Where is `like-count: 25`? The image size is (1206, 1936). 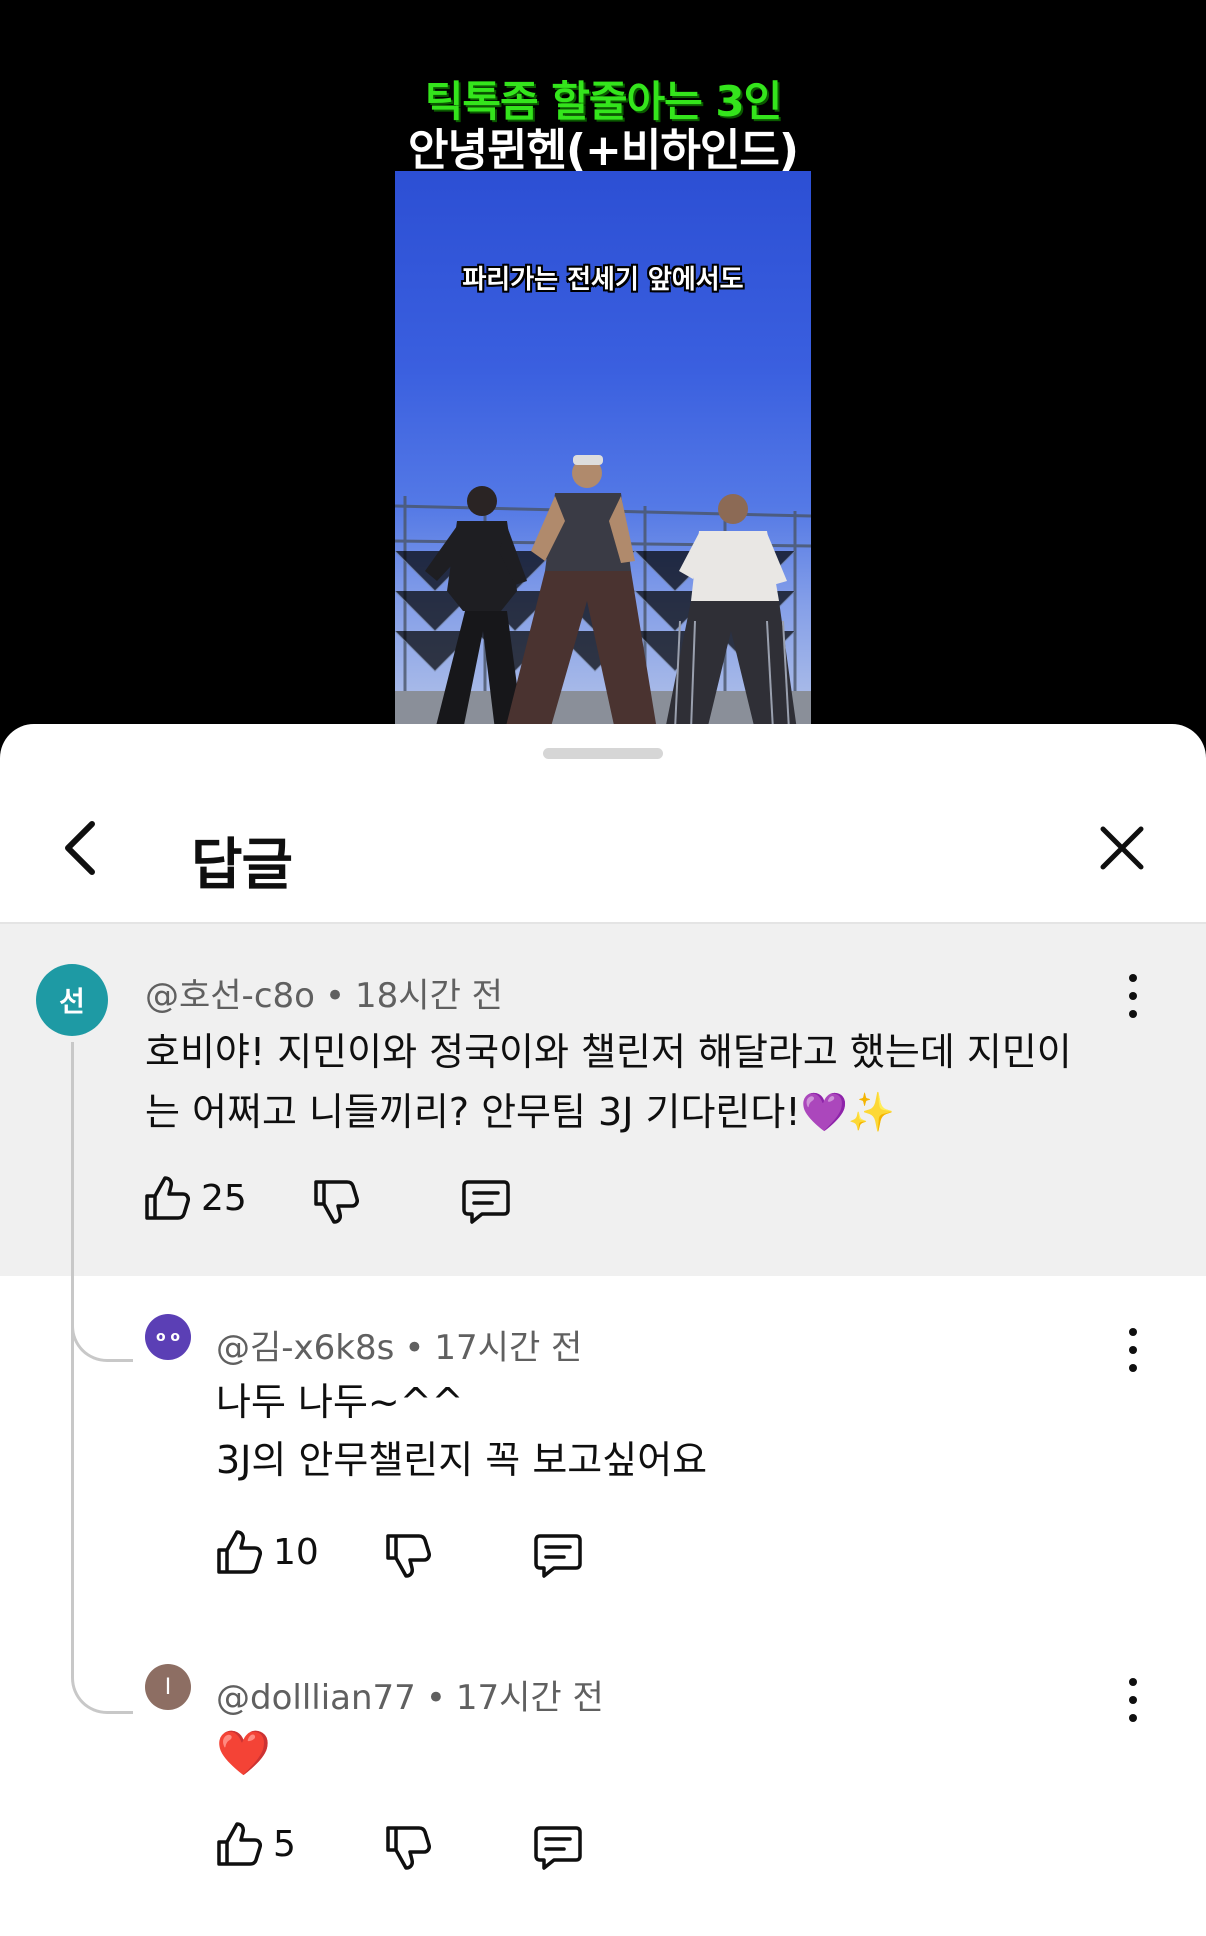
like-count: 25 is located at coordinates (224, 1198).